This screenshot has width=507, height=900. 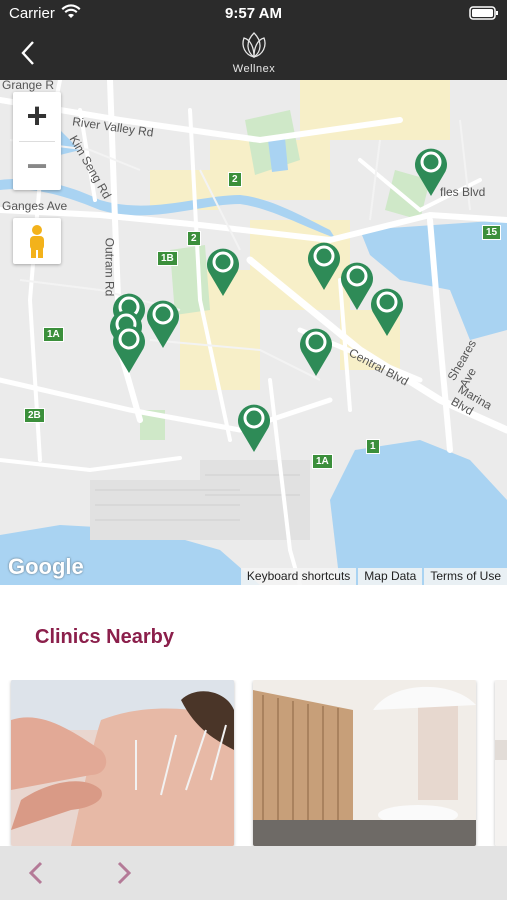 What do you see at coordinates (298, 576) in the screenshot?
I see `keyboard-shortcuts-link: Keyboard shortcuts` at bounding box center [298, 576].